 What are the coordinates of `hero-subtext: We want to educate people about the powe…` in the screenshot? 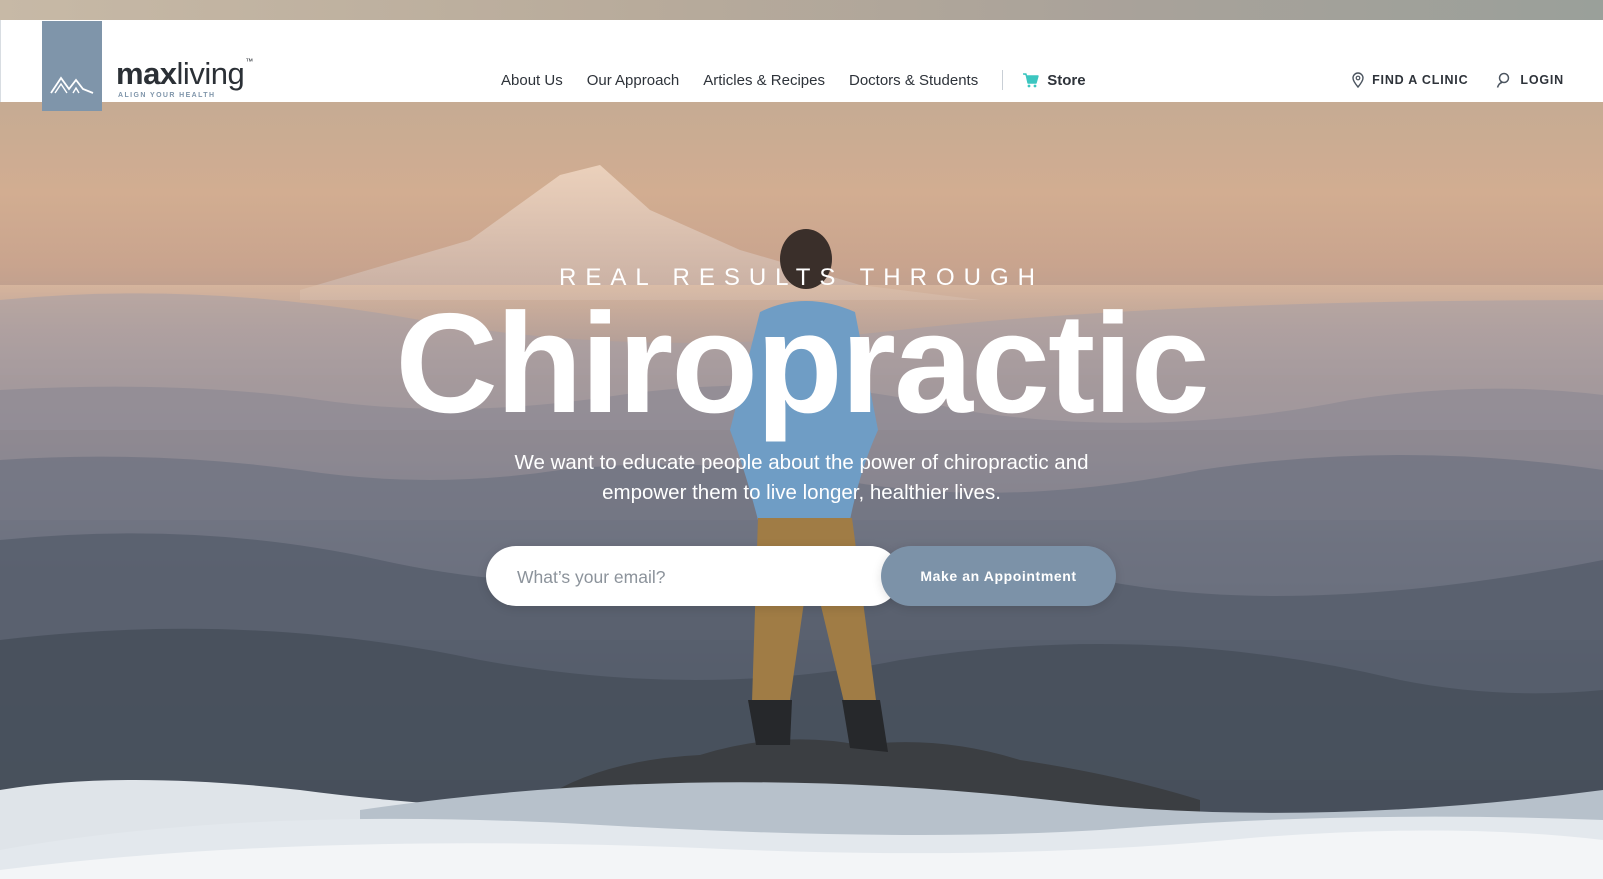 It's located at (801, 478).